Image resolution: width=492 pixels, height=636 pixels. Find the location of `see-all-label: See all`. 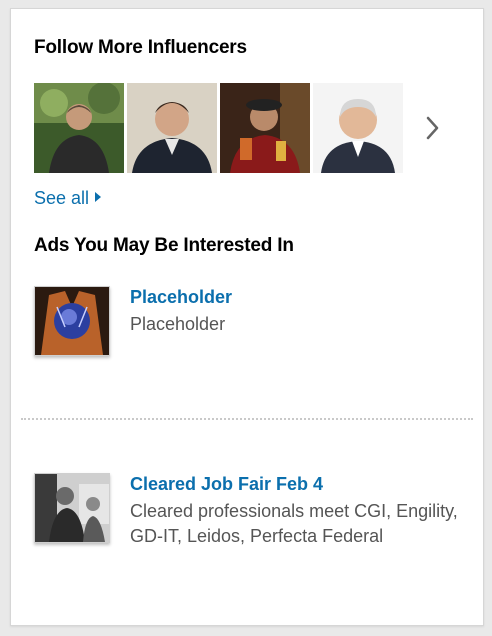

see-all-label: See all is located at coordinates (62, 198).